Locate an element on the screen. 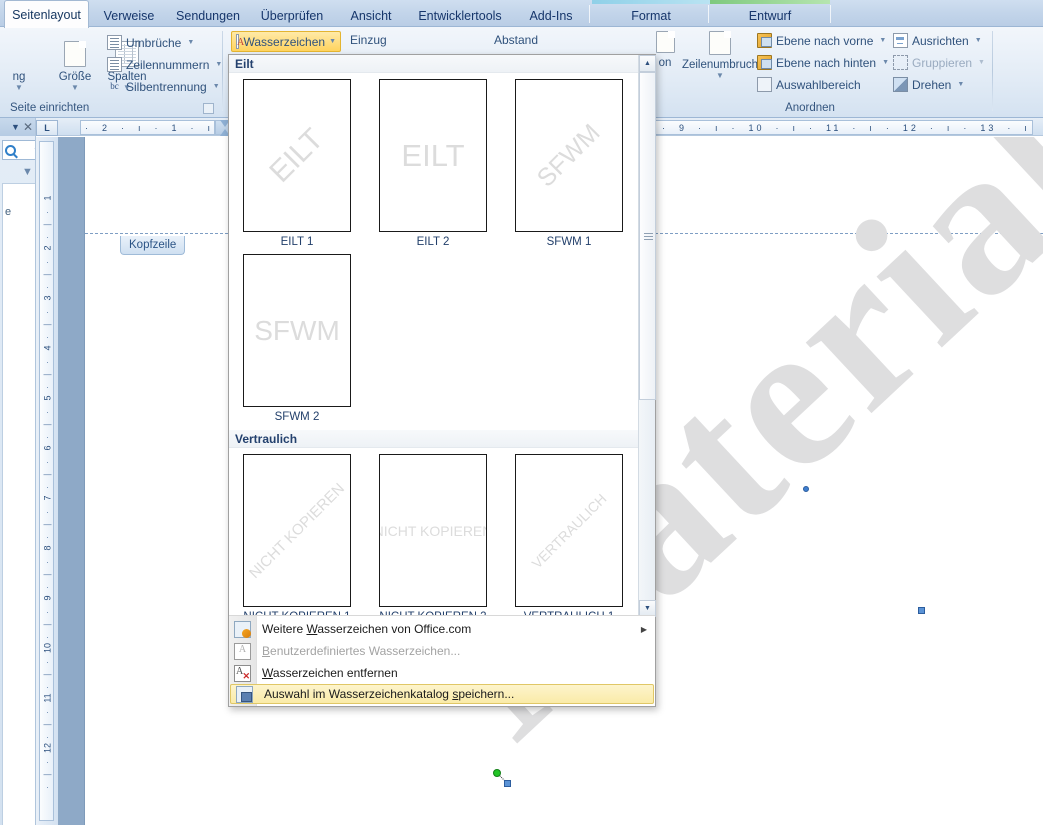  page-size-button: Größe ▼ is located at coordinates (75, 65).